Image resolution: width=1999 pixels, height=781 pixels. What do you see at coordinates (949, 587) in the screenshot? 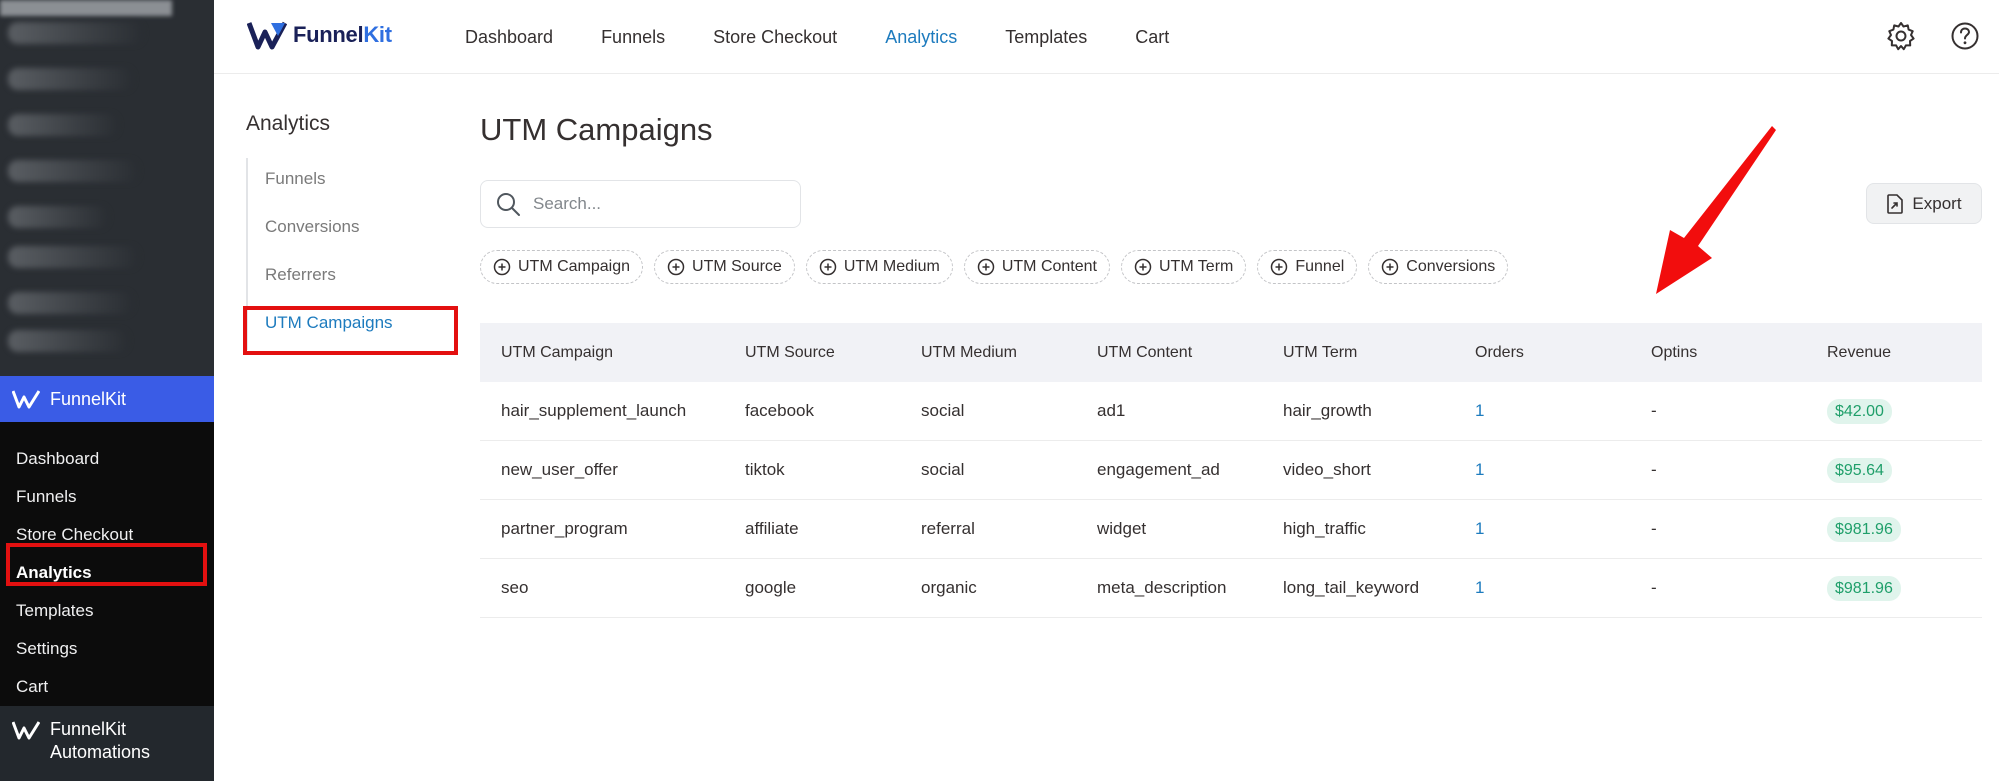
I see `cell-medium: organic` at bounding box center [949, 587].